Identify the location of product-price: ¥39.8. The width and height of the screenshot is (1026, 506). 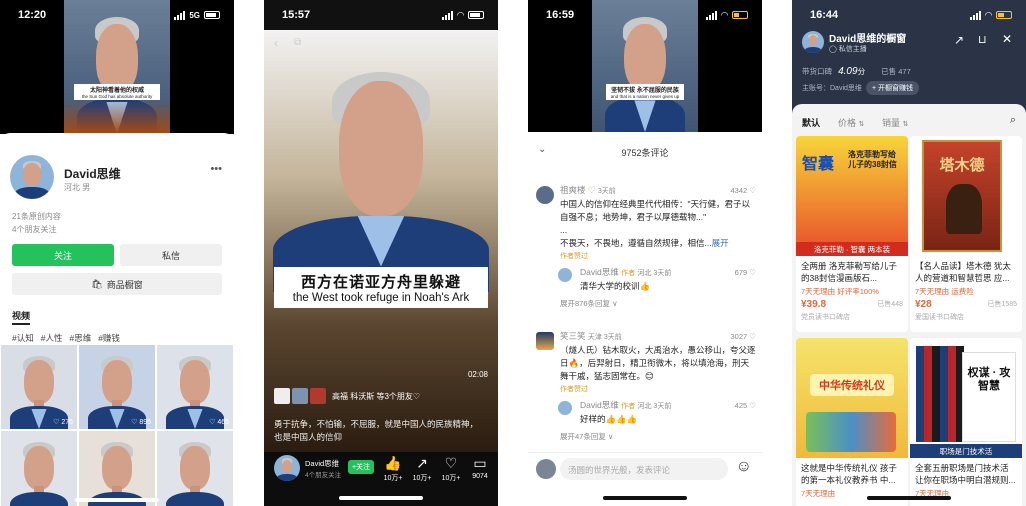
(814, 304).